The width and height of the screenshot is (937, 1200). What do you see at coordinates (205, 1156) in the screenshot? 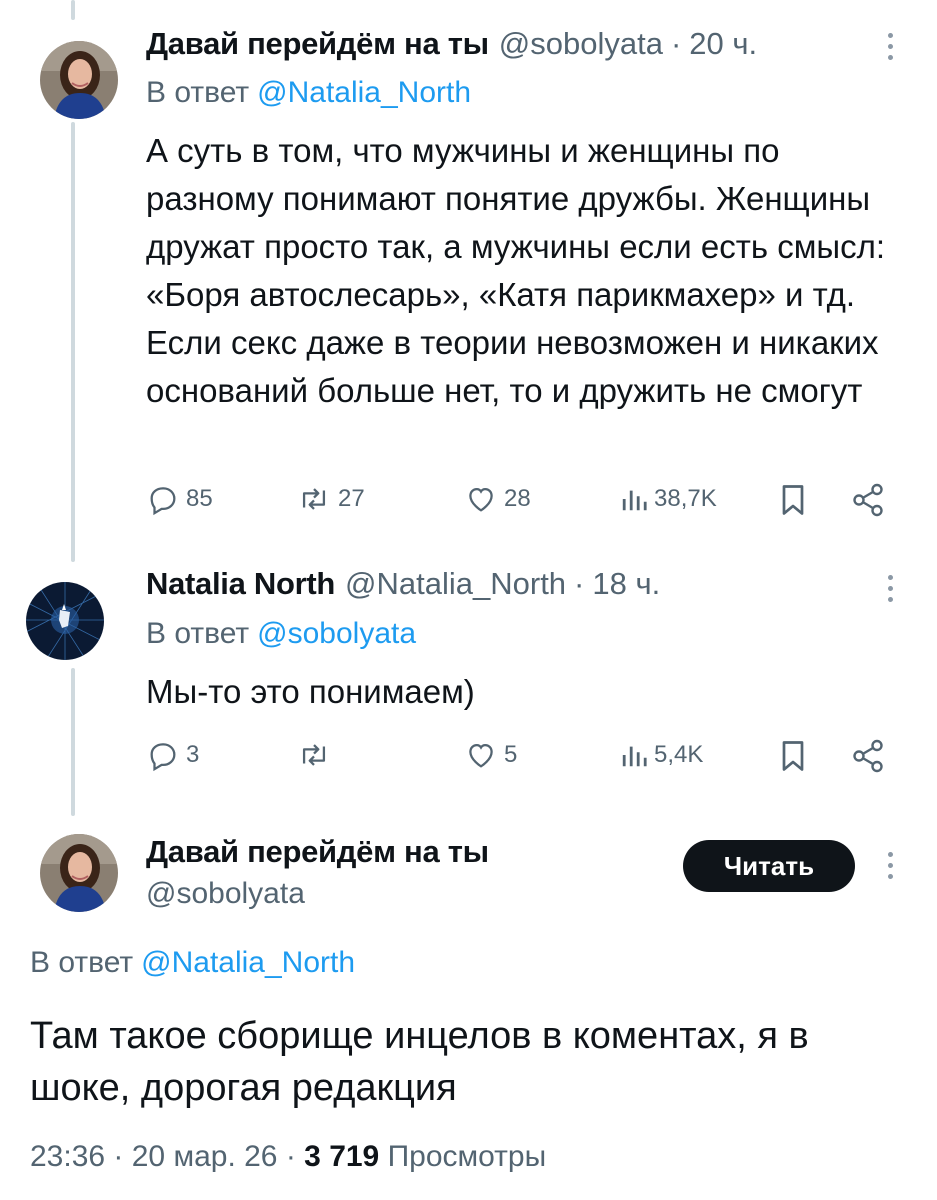
I see `tweet-date: 20 мар. 26` at bounding box center [205, 1156].